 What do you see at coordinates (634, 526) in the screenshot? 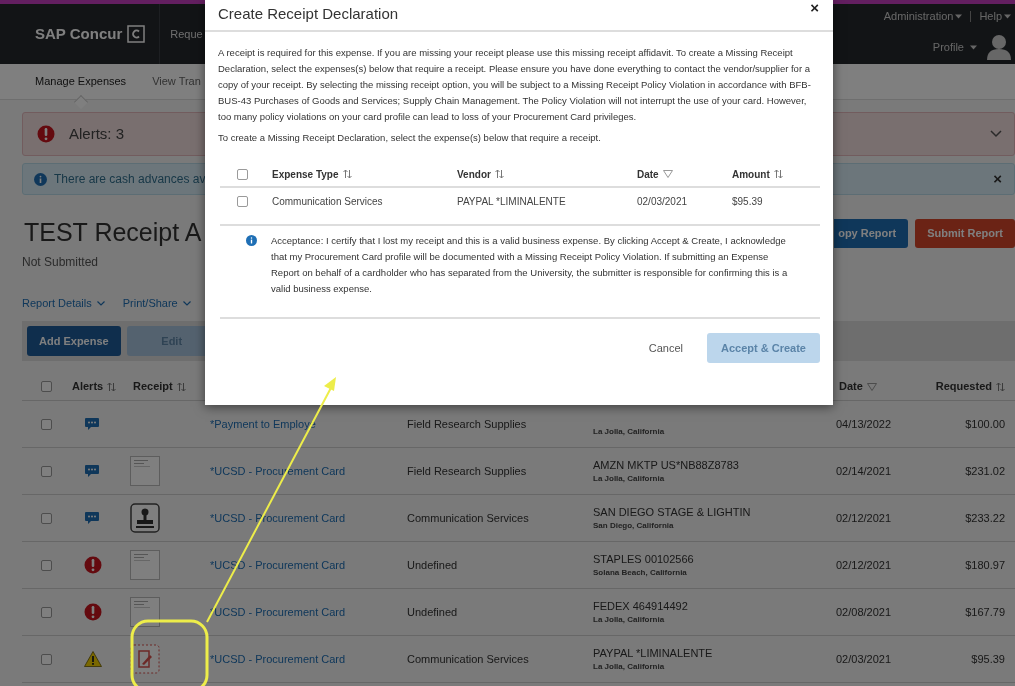
I see `vendor-location: San Diego, California` at bounding box center [634, 526].